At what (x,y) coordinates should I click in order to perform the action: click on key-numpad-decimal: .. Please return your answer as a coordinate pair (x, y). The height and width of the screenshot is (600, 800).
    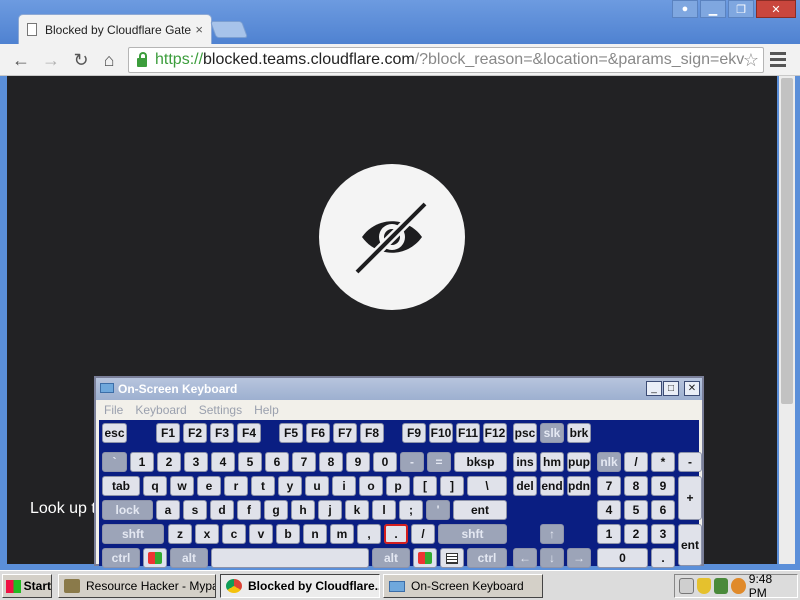
    Looking at the image, I should click on (663, 558).